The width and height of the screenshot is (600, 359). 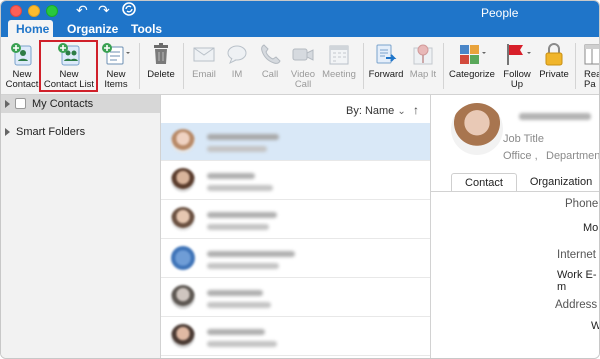 I want to click on phone-label: Phone, so click(x=582, y=204).